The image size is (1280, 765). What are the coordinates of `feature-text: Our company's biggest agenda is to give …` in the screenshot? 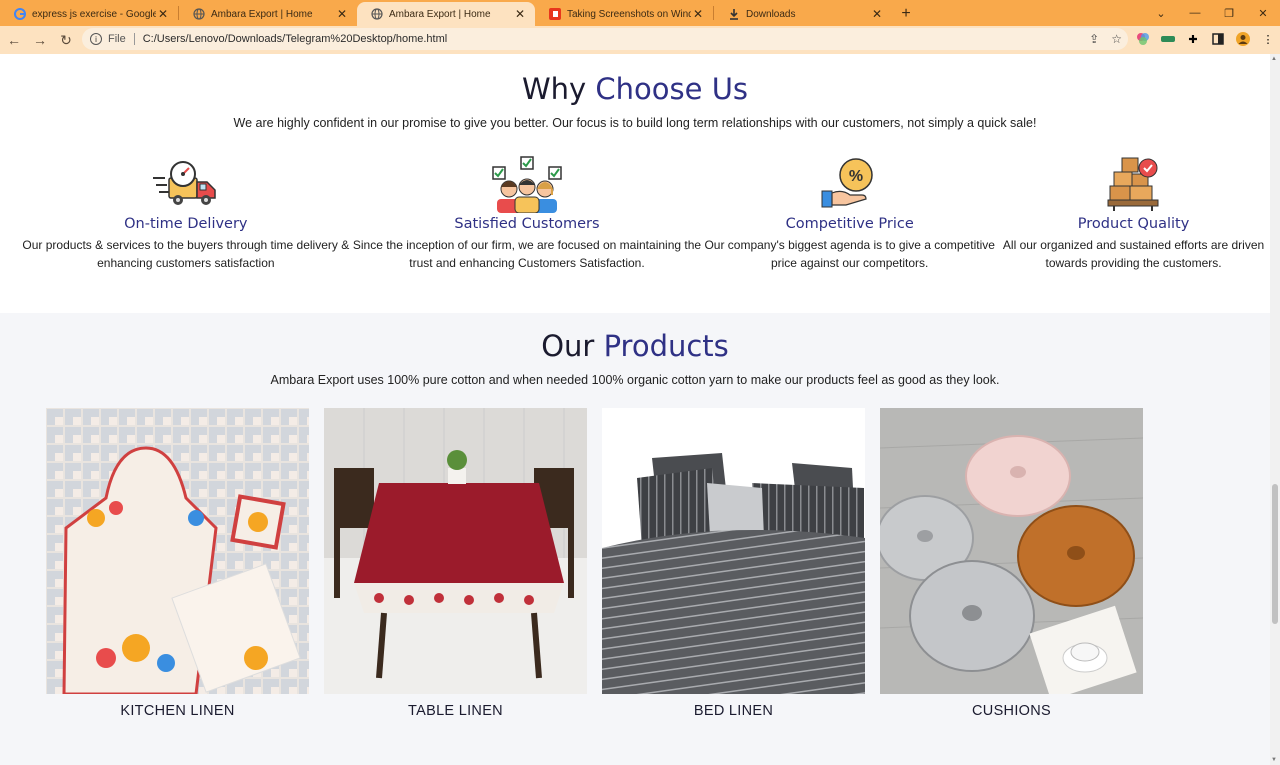 It's located at (849, 254).